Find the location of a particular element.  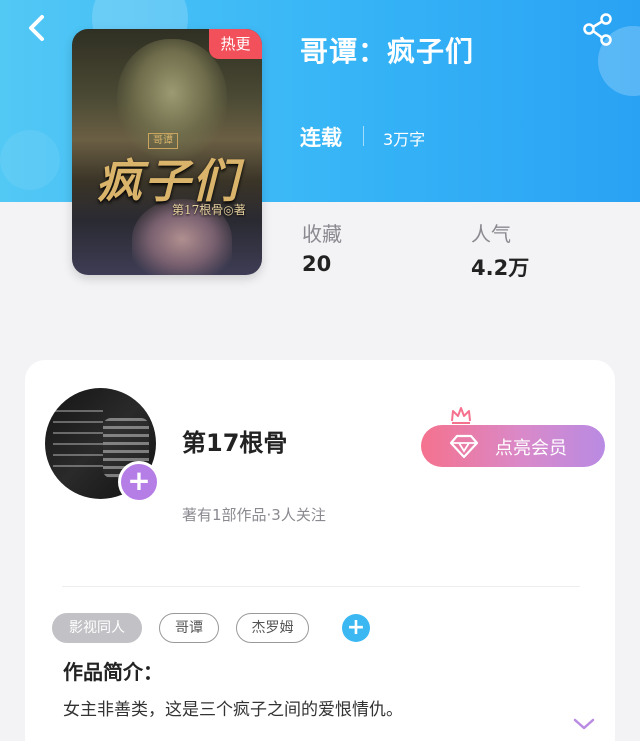

avatar-art is located at coordinates (78, 440).